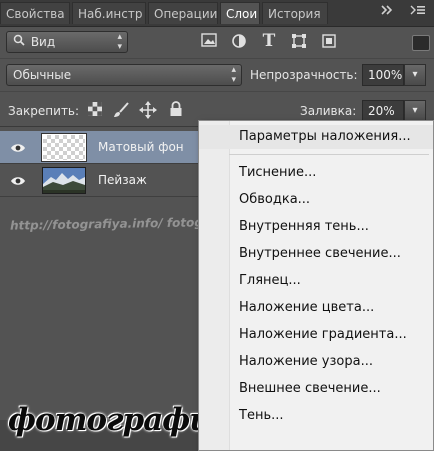  Describe the element at coordinates (64, 147) in the screenshot. I see `transparent-thumbnail` at that location.